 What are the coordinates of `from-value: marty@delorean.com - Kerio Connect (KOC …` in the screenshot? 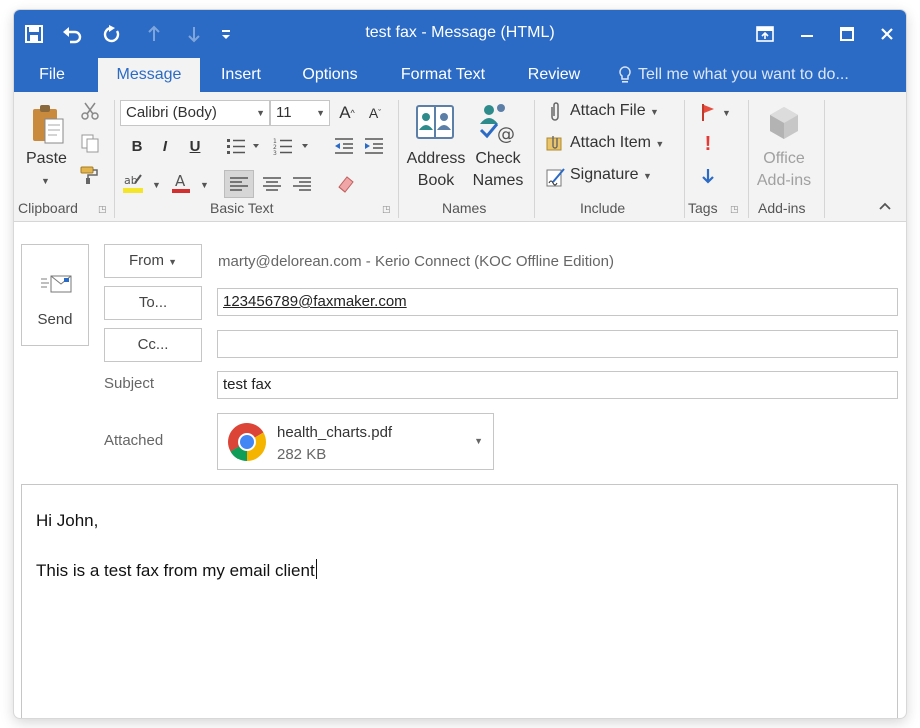 It's located at (416, 261).